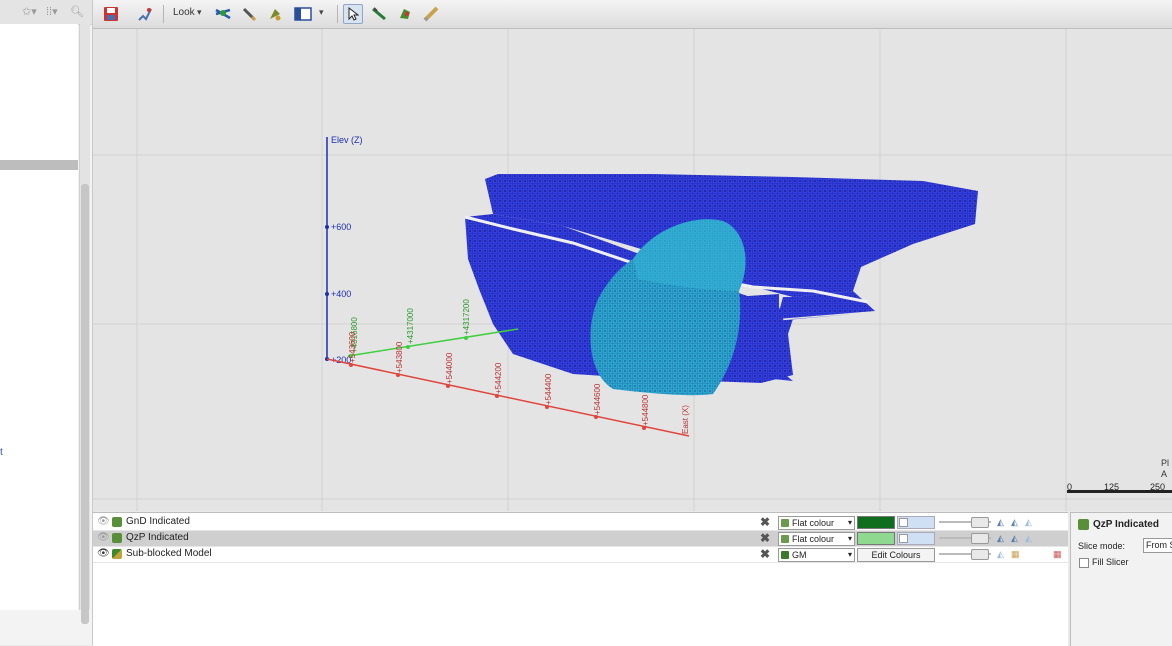  I want to click on north-tick-label: +4317200, so click(466, 317).